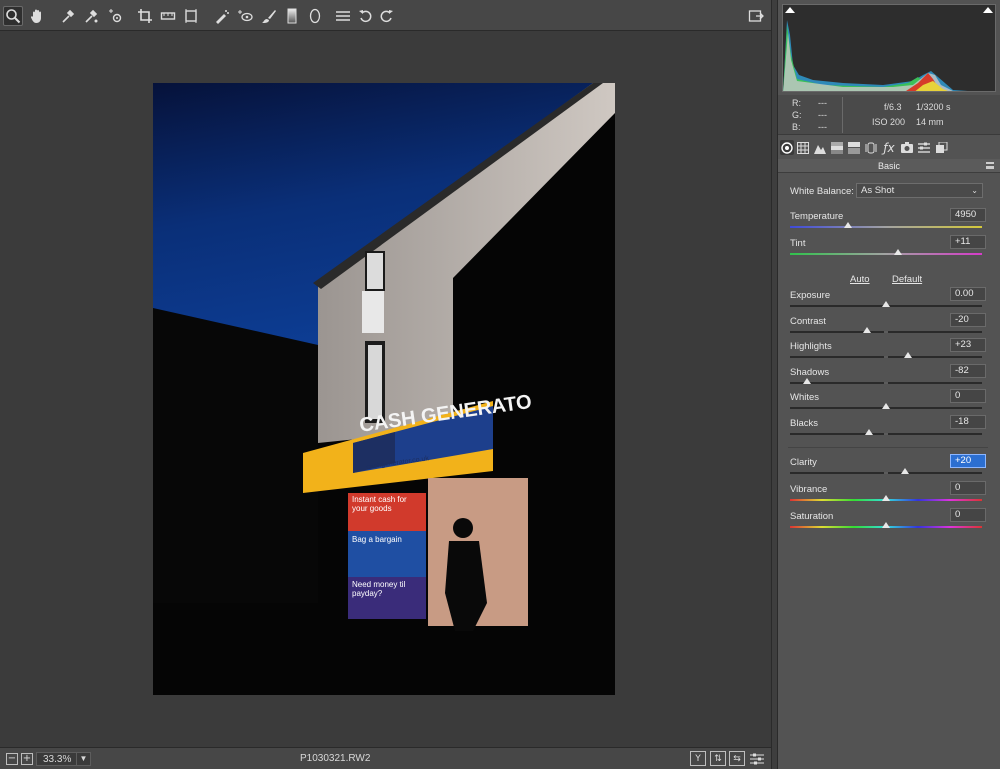  Describe the element at coordinates (888, 468) in the screenshot. I see `clarity-slider: Clarity +20` at that location.